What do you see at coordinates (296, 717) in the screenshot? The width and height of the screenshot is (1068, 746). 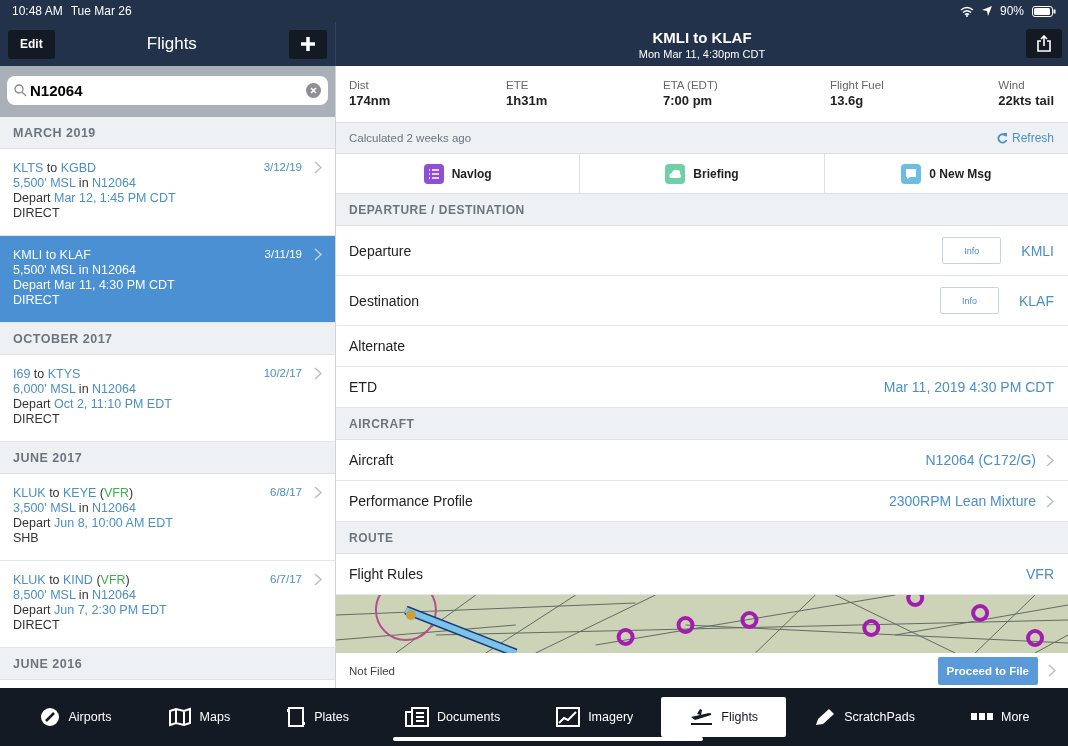 I see `page-icon` at bounding box center [296, 717].